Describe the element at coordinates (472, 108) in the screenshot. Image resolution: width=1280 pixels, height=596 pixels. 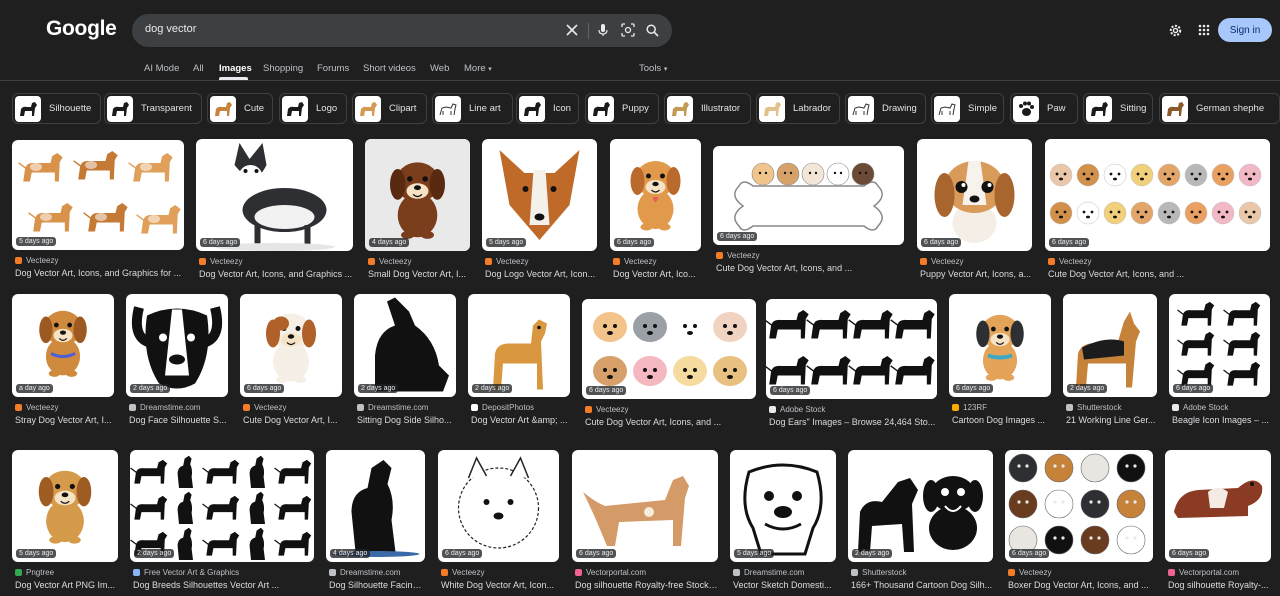
I see `chip-line-art: Line art` at that location.